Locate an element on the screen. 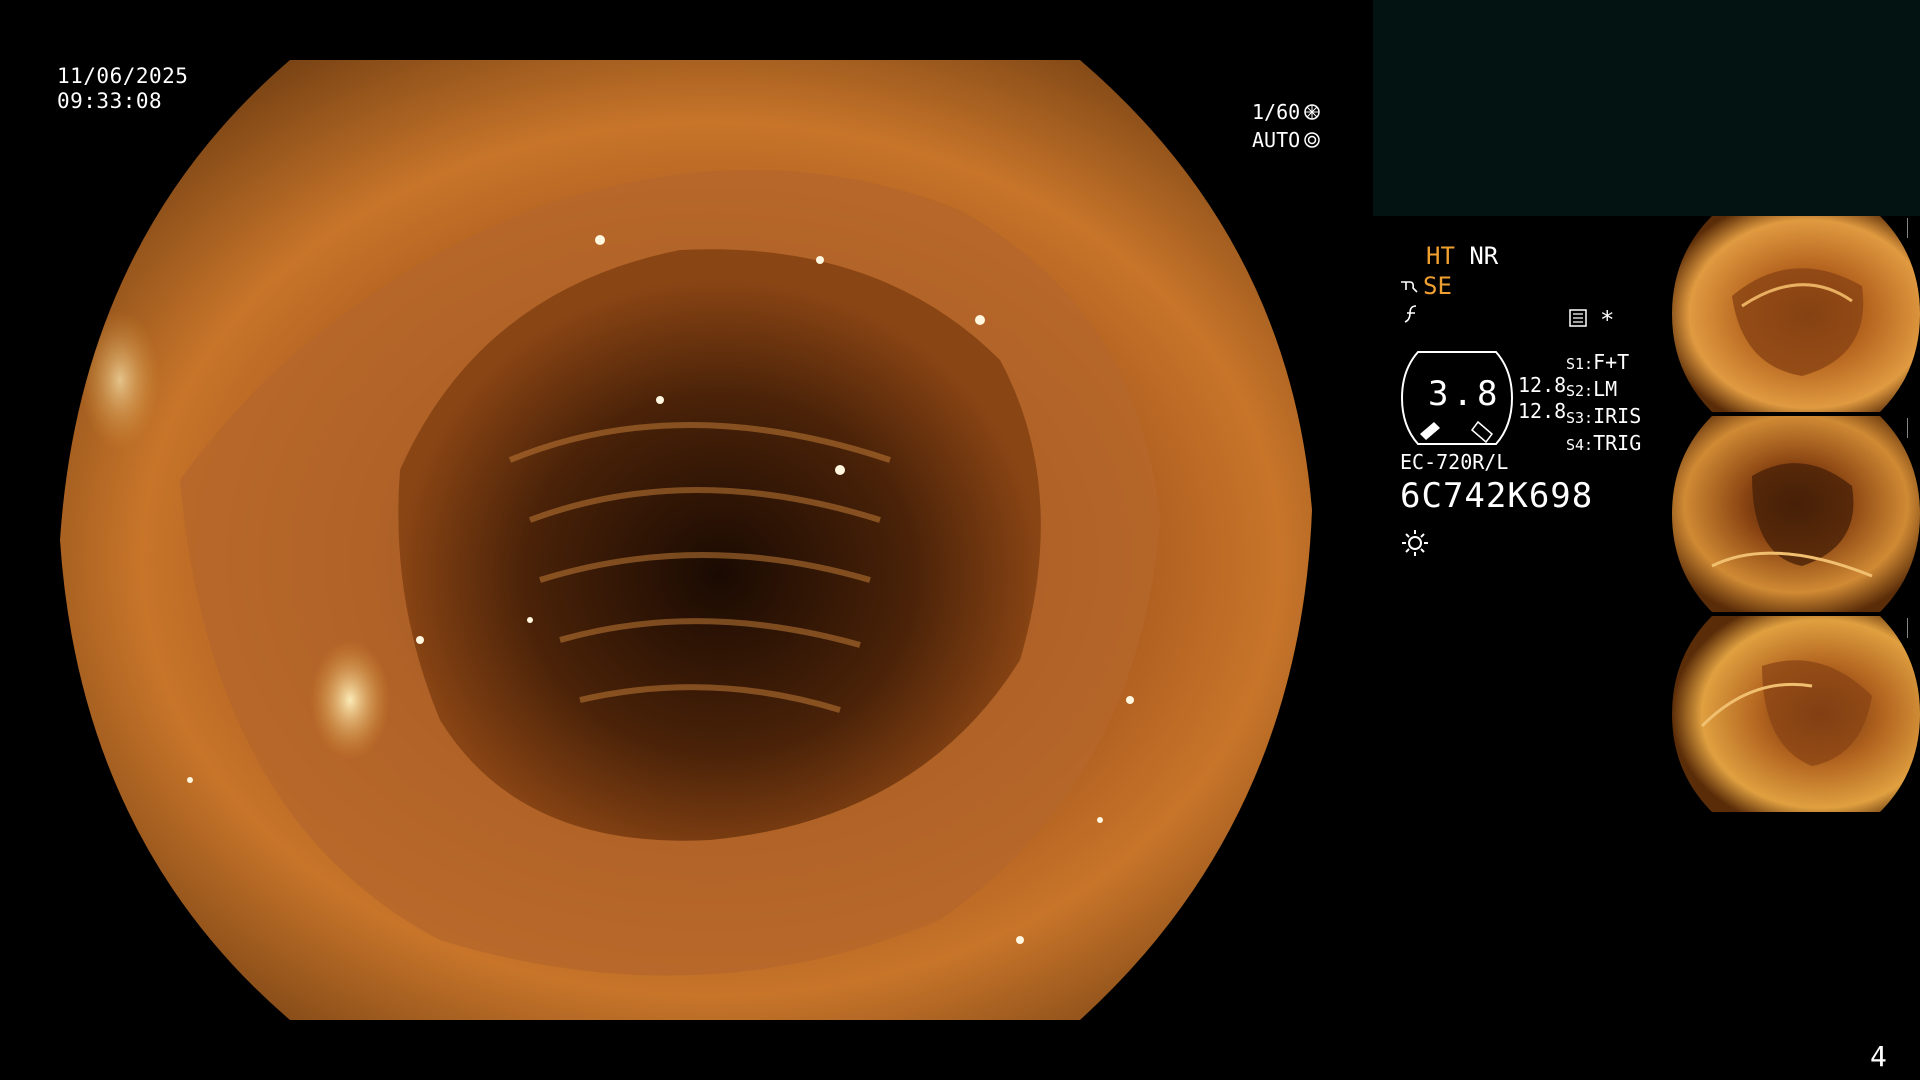  numeric-readouts: 12.8 12.8 is located at coordinates (1542, 398).